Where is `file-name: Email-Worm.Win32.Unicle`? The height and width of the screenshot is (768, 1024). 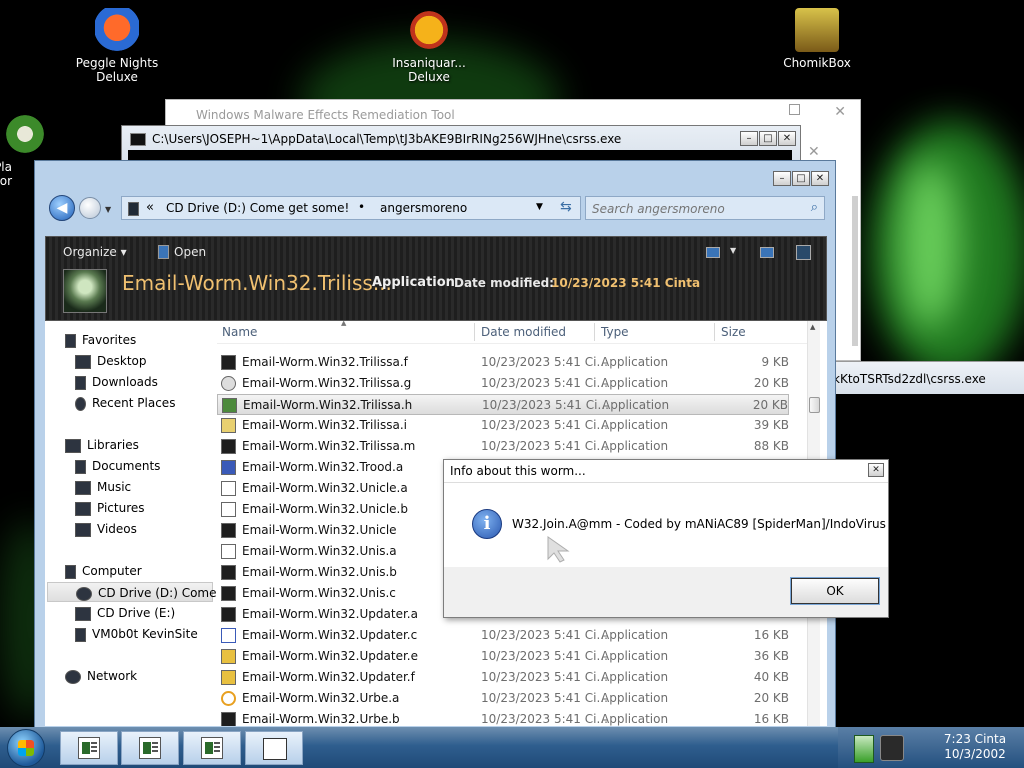 file-name: Email-Worm.Win32.Unicle is located at coordinates (319, 530).